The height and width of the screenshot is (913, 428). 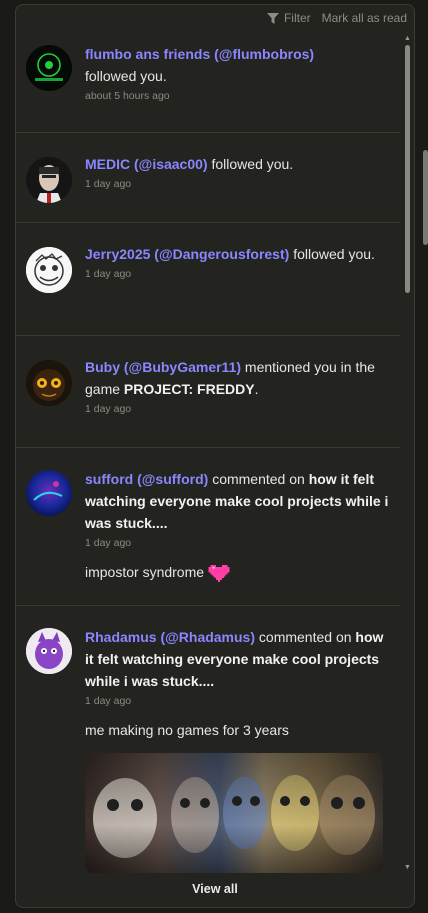 What do you see at coordinates (407, 169) in the screenshot?
I see `scrollbar-thumb` at bounding box center [407, 169].